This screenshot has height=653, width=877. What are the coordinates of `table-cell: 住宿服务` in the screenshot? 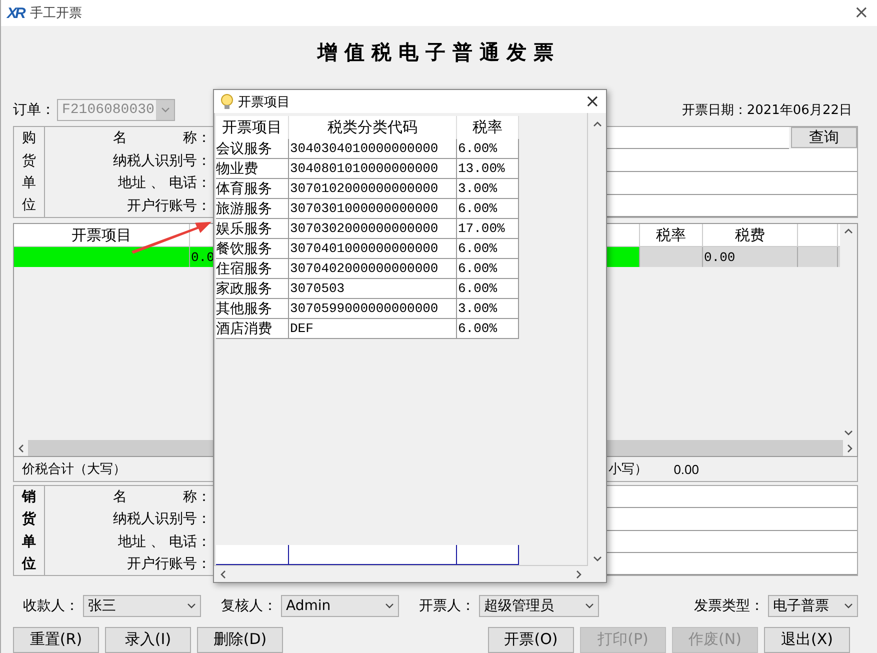 It's located at (252, 269).